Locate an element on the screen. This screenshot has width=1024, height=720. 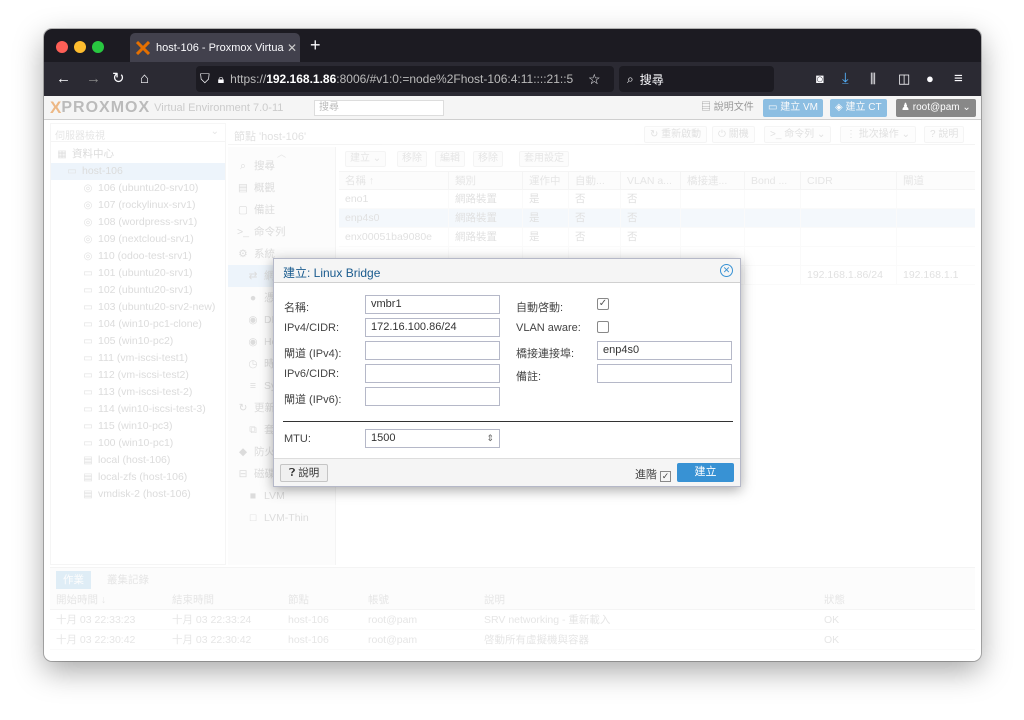
dialog-help-label: 說明 is located at coordinates (309, 473).